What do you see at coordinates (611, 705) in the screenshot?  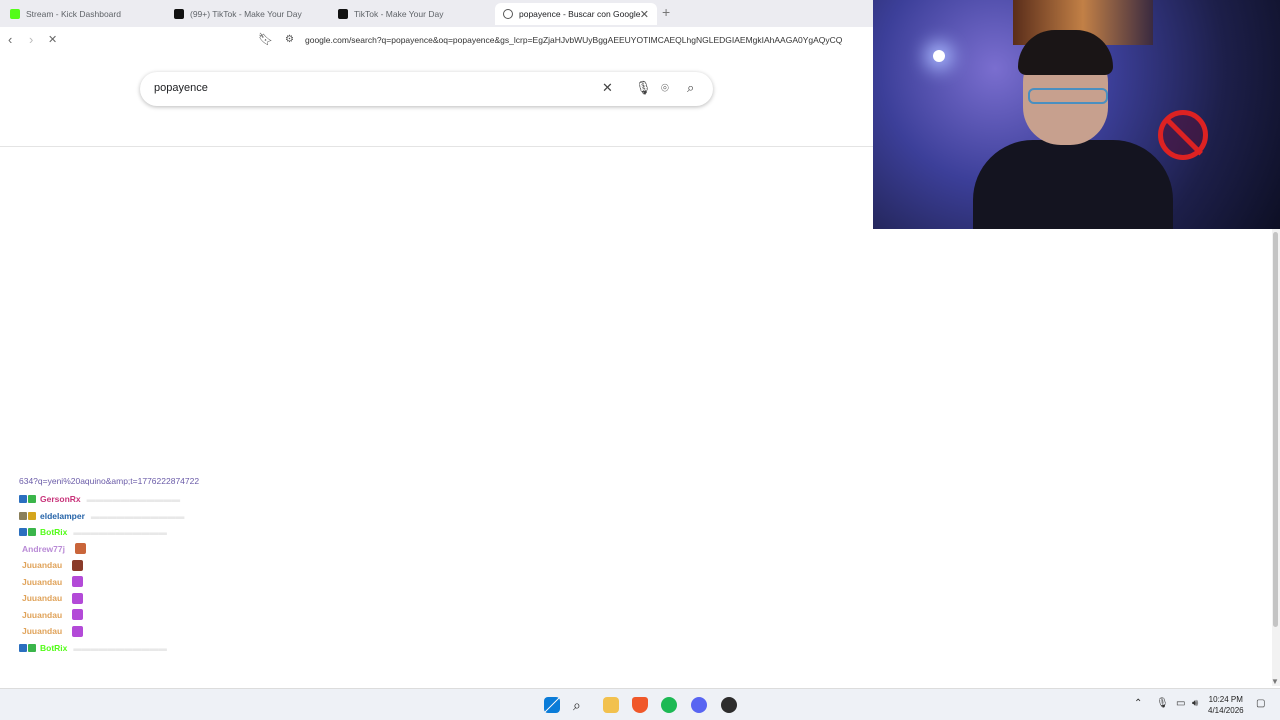 I see `file-explorer-icon` at bounding box center [611, 705].